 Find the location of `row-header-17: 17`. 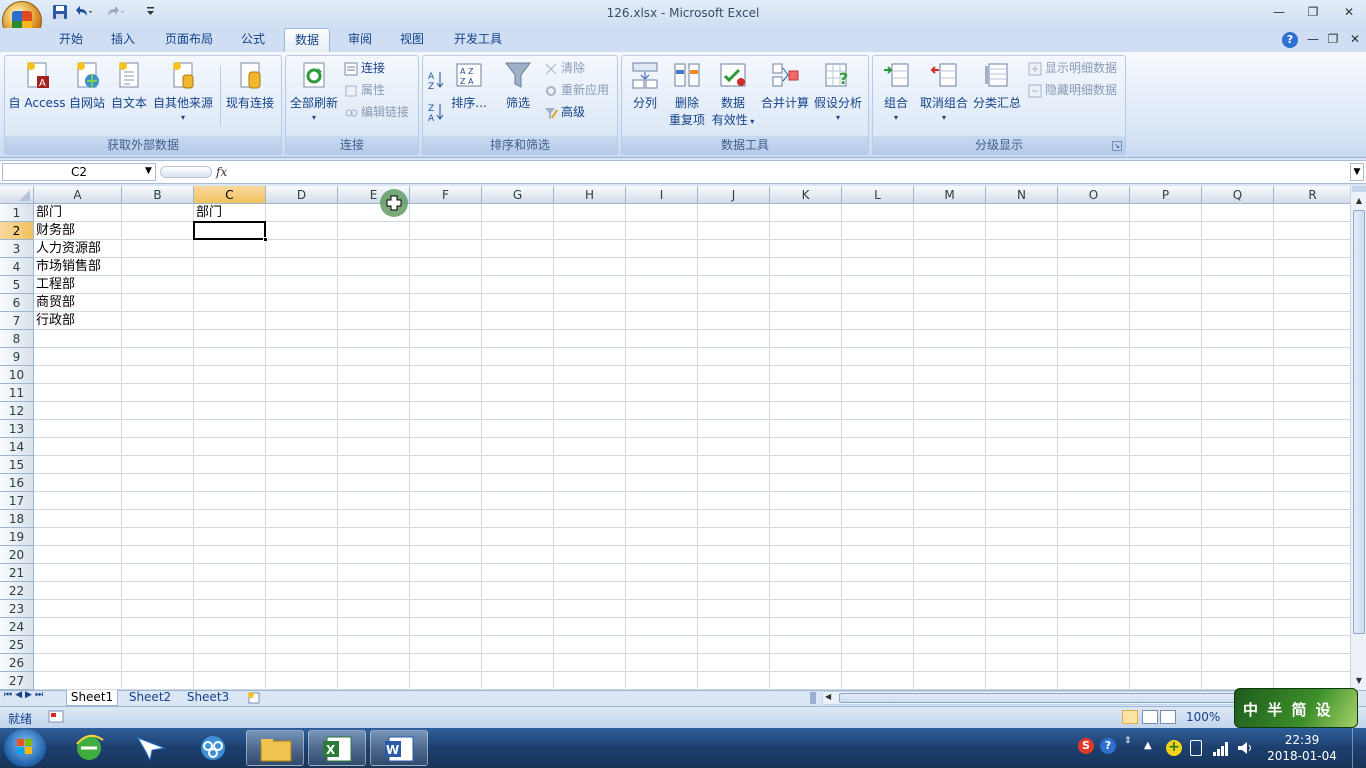

row-header-17: 17 is located at coordinates (17, 501).